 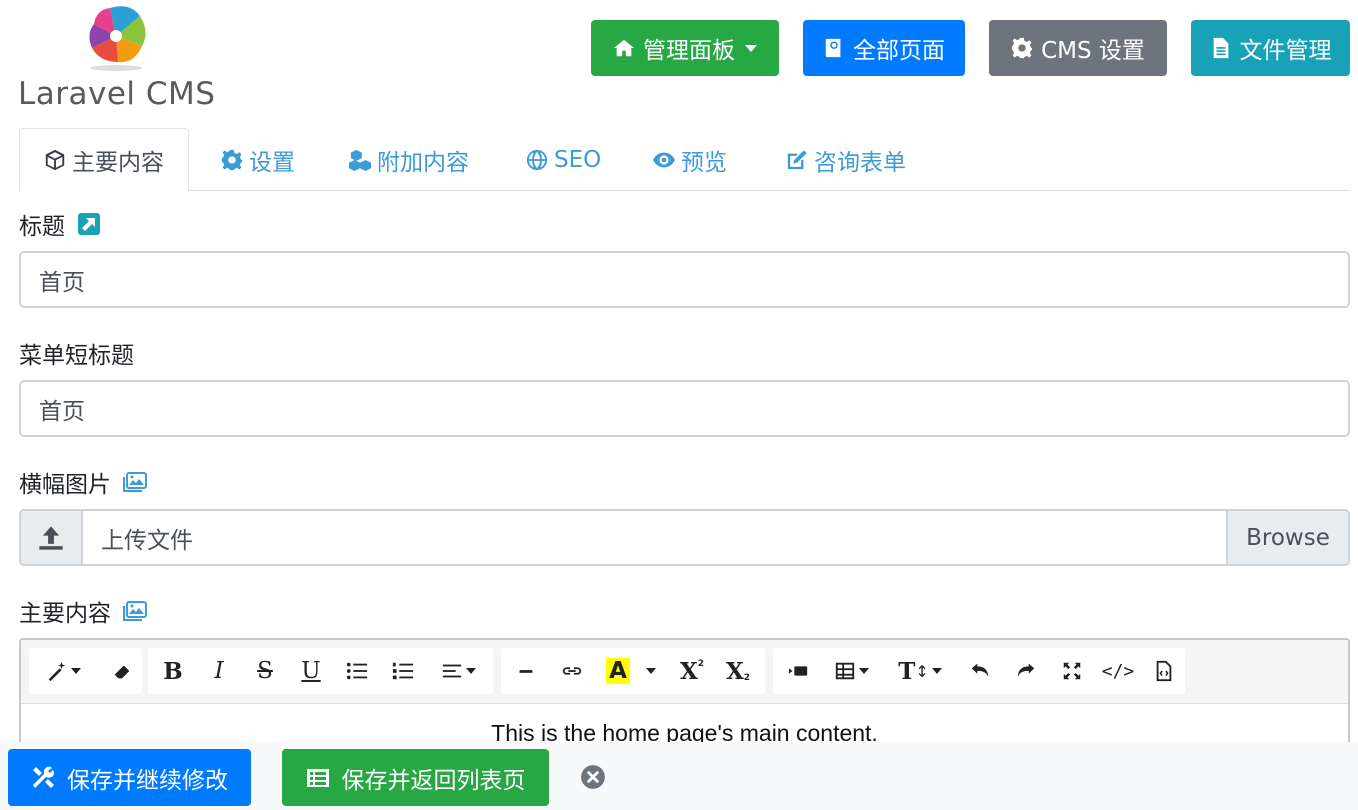 What do you see at coordinates (147, 780) in the screenshot?
I see `save-continue-label: 保存并继续修改` at bounding box center [147, 780].